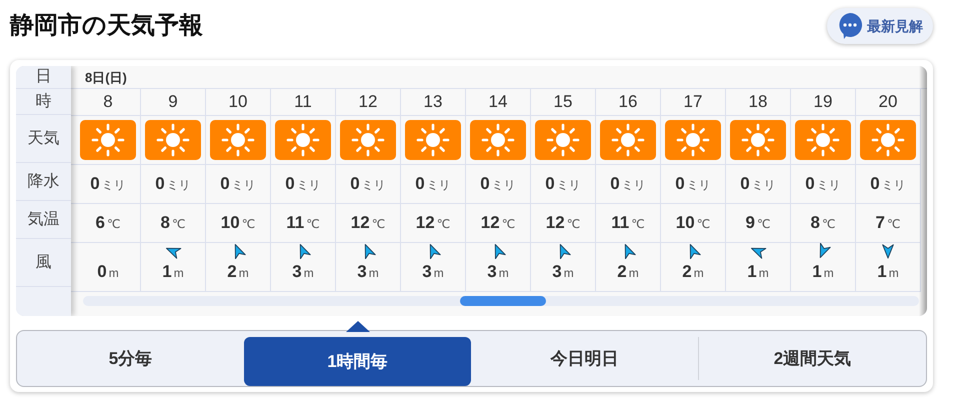  Describe the element at coordinates (44, 102) in the screenshot. I see `row-label: 時` at that location.